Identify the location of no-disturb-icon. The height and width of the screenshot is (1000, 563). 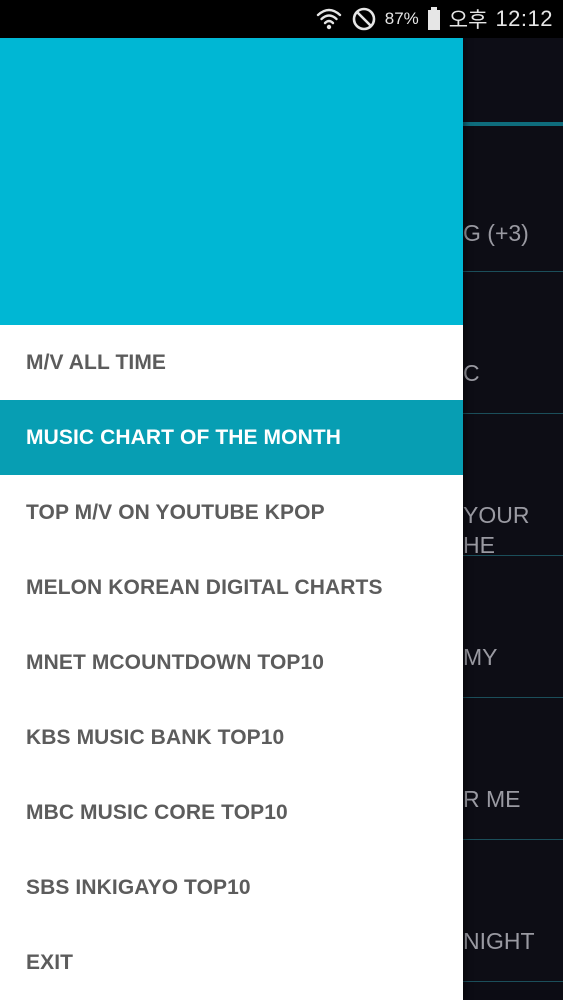
(364, 19).